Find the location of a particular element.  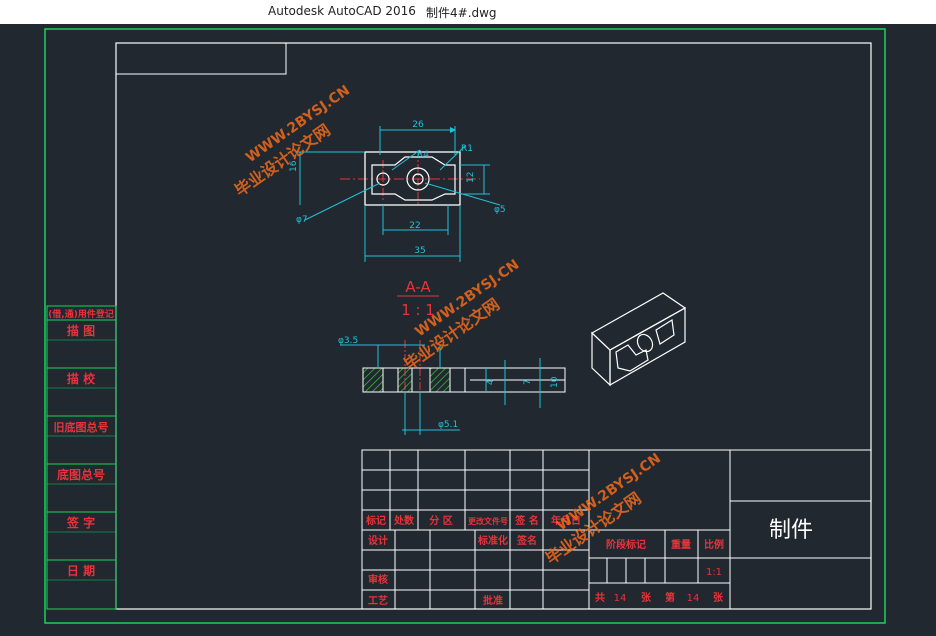

left-col-item-3: 旧底图总号 is located at coordinates (81, 427).